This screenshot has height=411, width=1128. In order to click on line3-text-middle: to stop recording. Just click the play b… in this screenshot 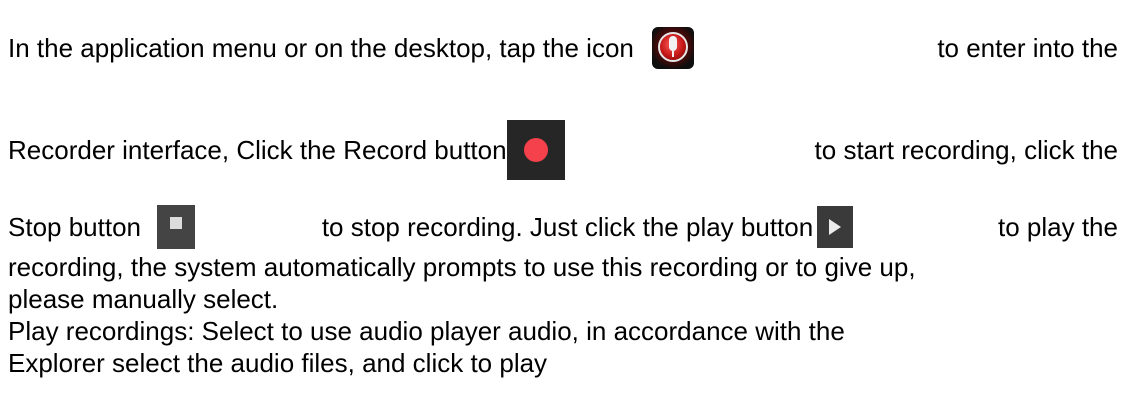, I will do `click(567, 227)`.